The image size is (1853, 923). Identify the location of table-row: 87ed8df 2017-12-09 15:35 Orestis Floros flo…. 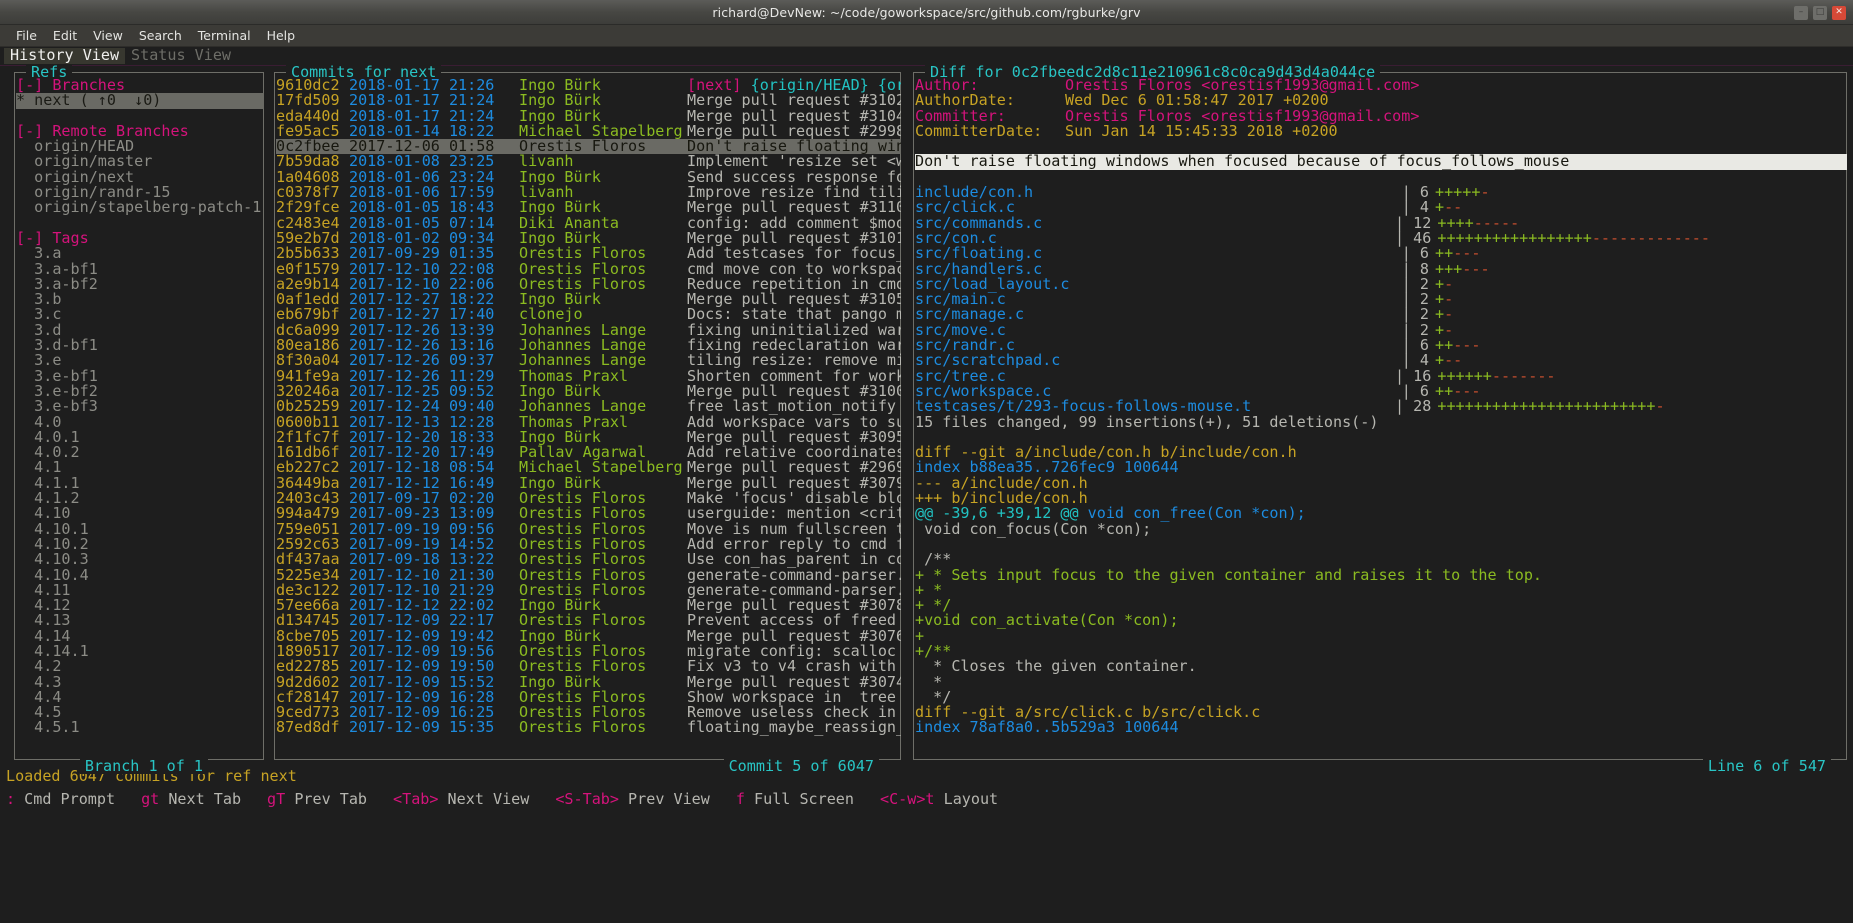
(588, 727).